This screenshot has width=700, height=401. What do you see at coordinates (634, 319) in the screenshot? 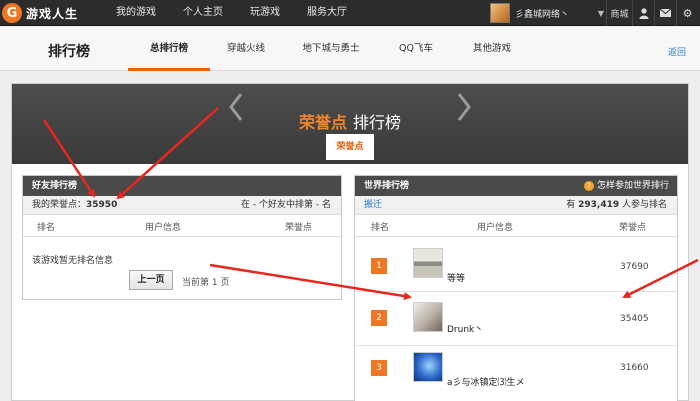
I see `row-score: 35405` at bounding box center [634, 319].